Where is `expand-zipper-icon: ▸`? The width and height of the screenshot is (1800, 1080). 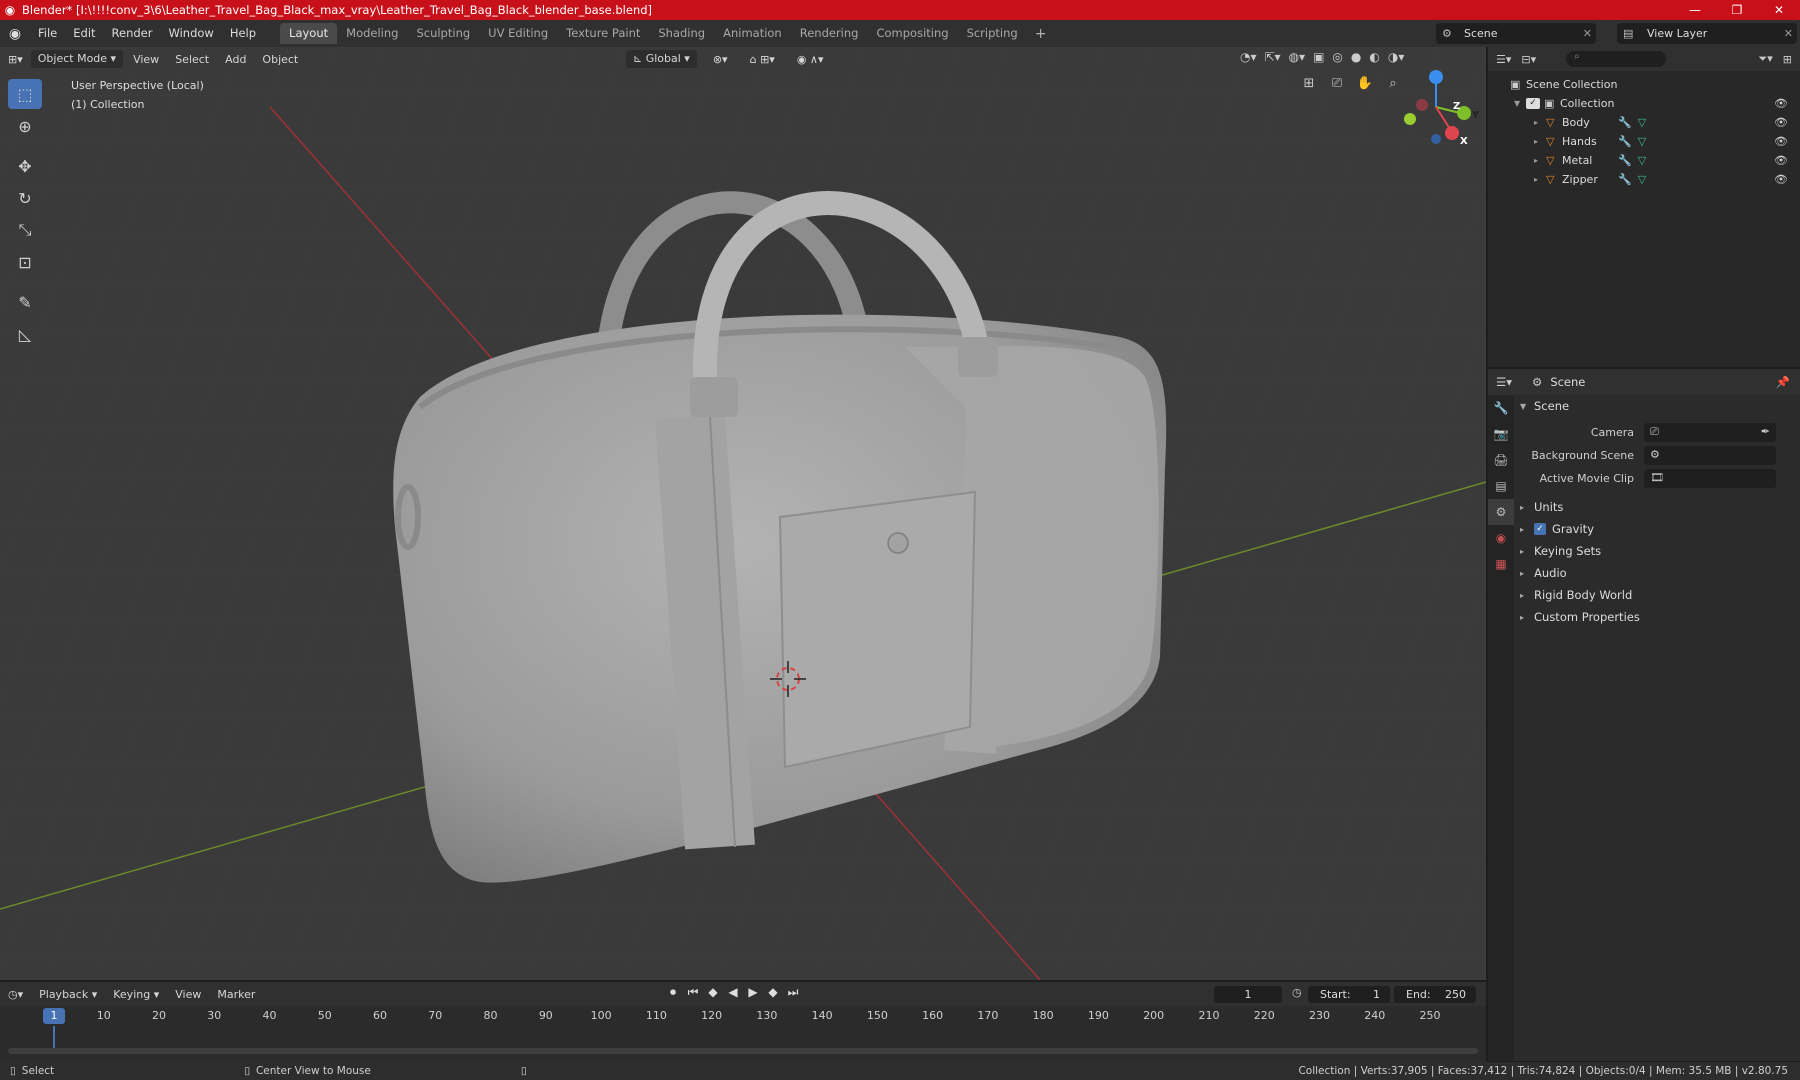
expand-zipper-icon: ▸ is located at coordinates (1540, 179).